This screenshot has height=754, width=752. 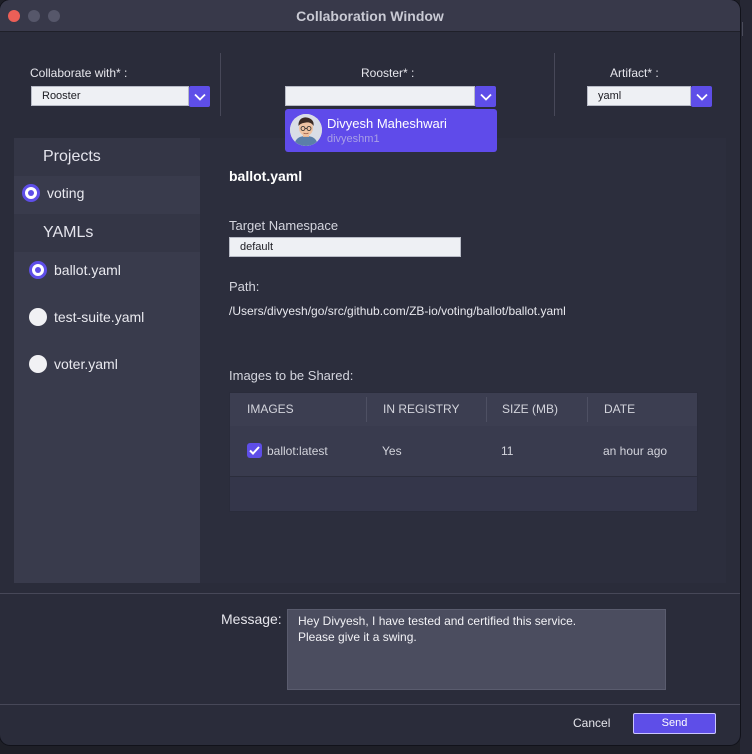 What do you see at coordinates (345, 247) in the screenshot?
I see `target-namespace-input: default` at bounding box center [345, 247].